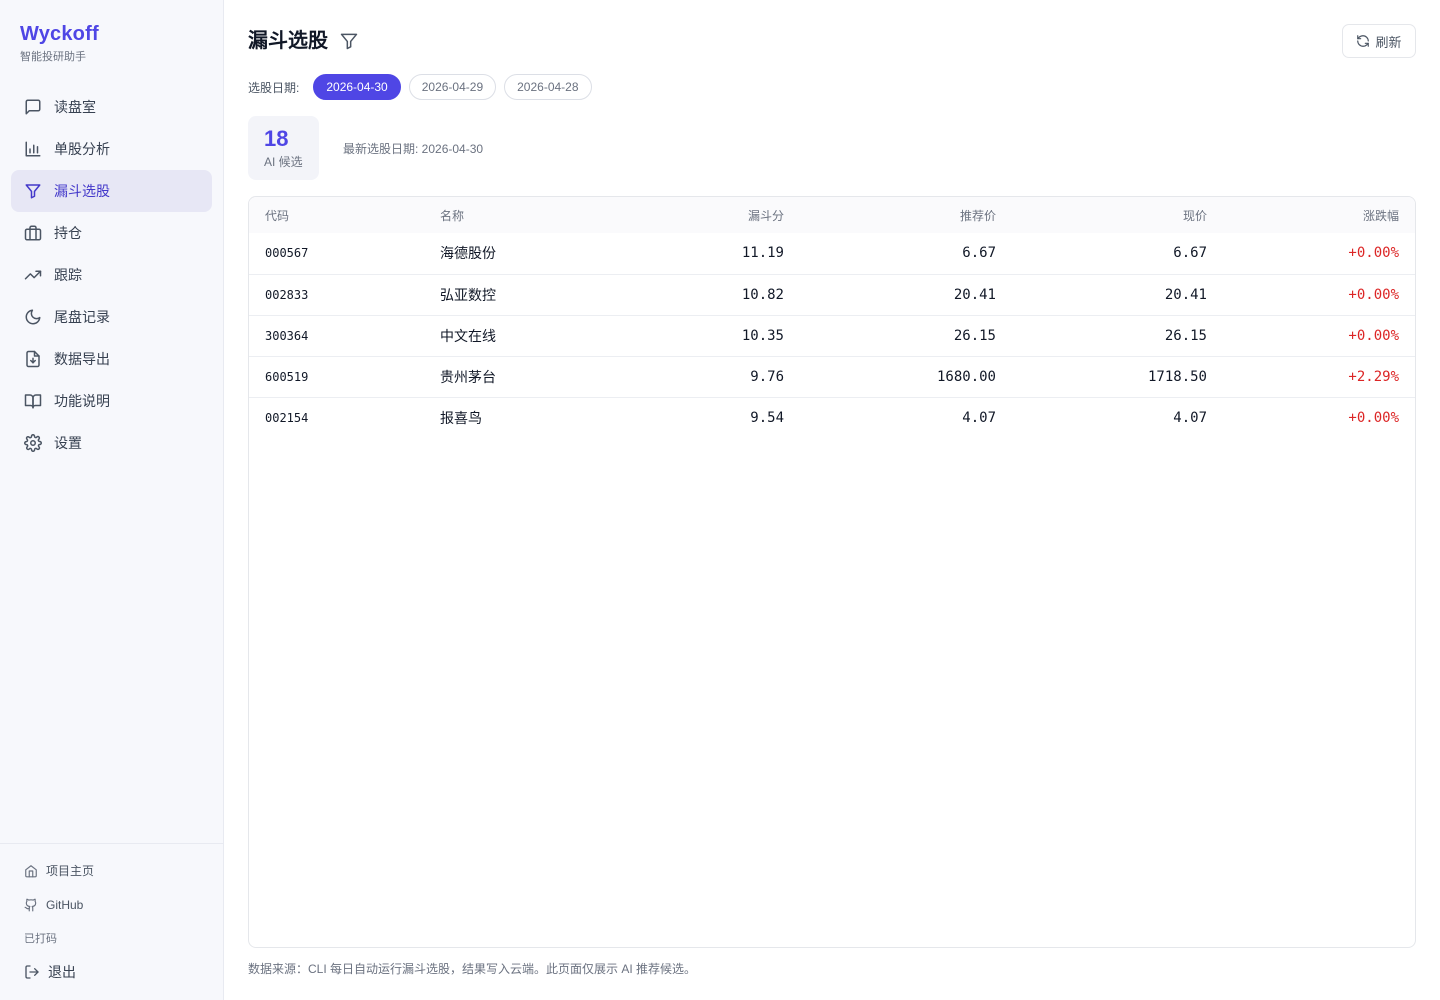 This screenshot has width=1440, height=1000. I want to click on date-chip: 2026-04-28, so click(548, 87).